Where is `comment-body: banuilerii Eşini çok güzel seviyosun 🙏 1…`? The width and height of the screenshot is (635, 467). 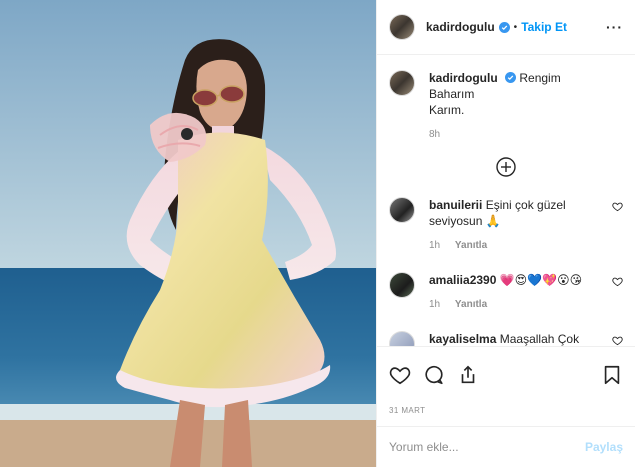
comment-body: banuilerii Eşini çok güzel seviyosun 🙏 1… is located at coordinates (517, 225).